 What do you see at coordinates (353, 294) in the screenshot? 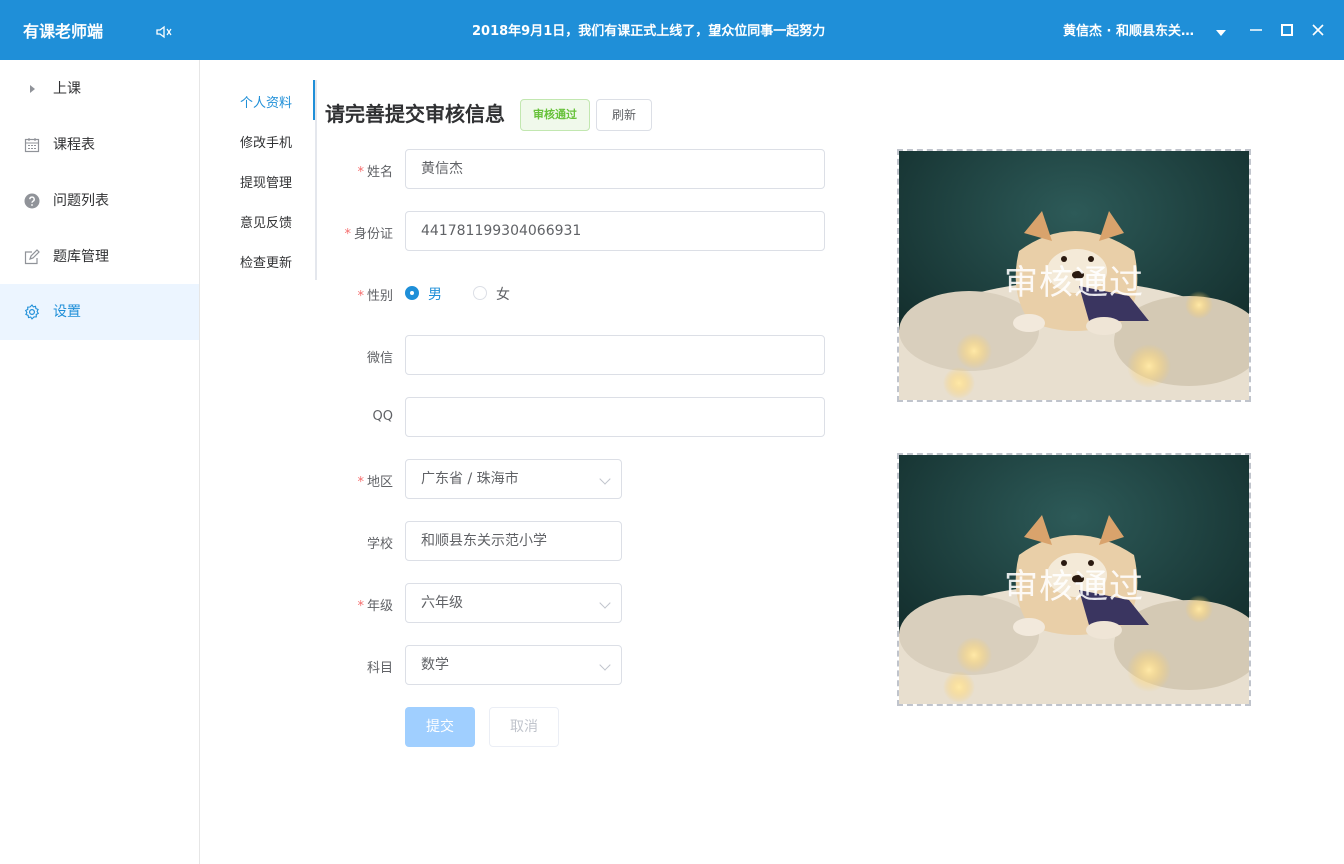
I see `gender-label: * 性别` at bounding box center [353, 294].